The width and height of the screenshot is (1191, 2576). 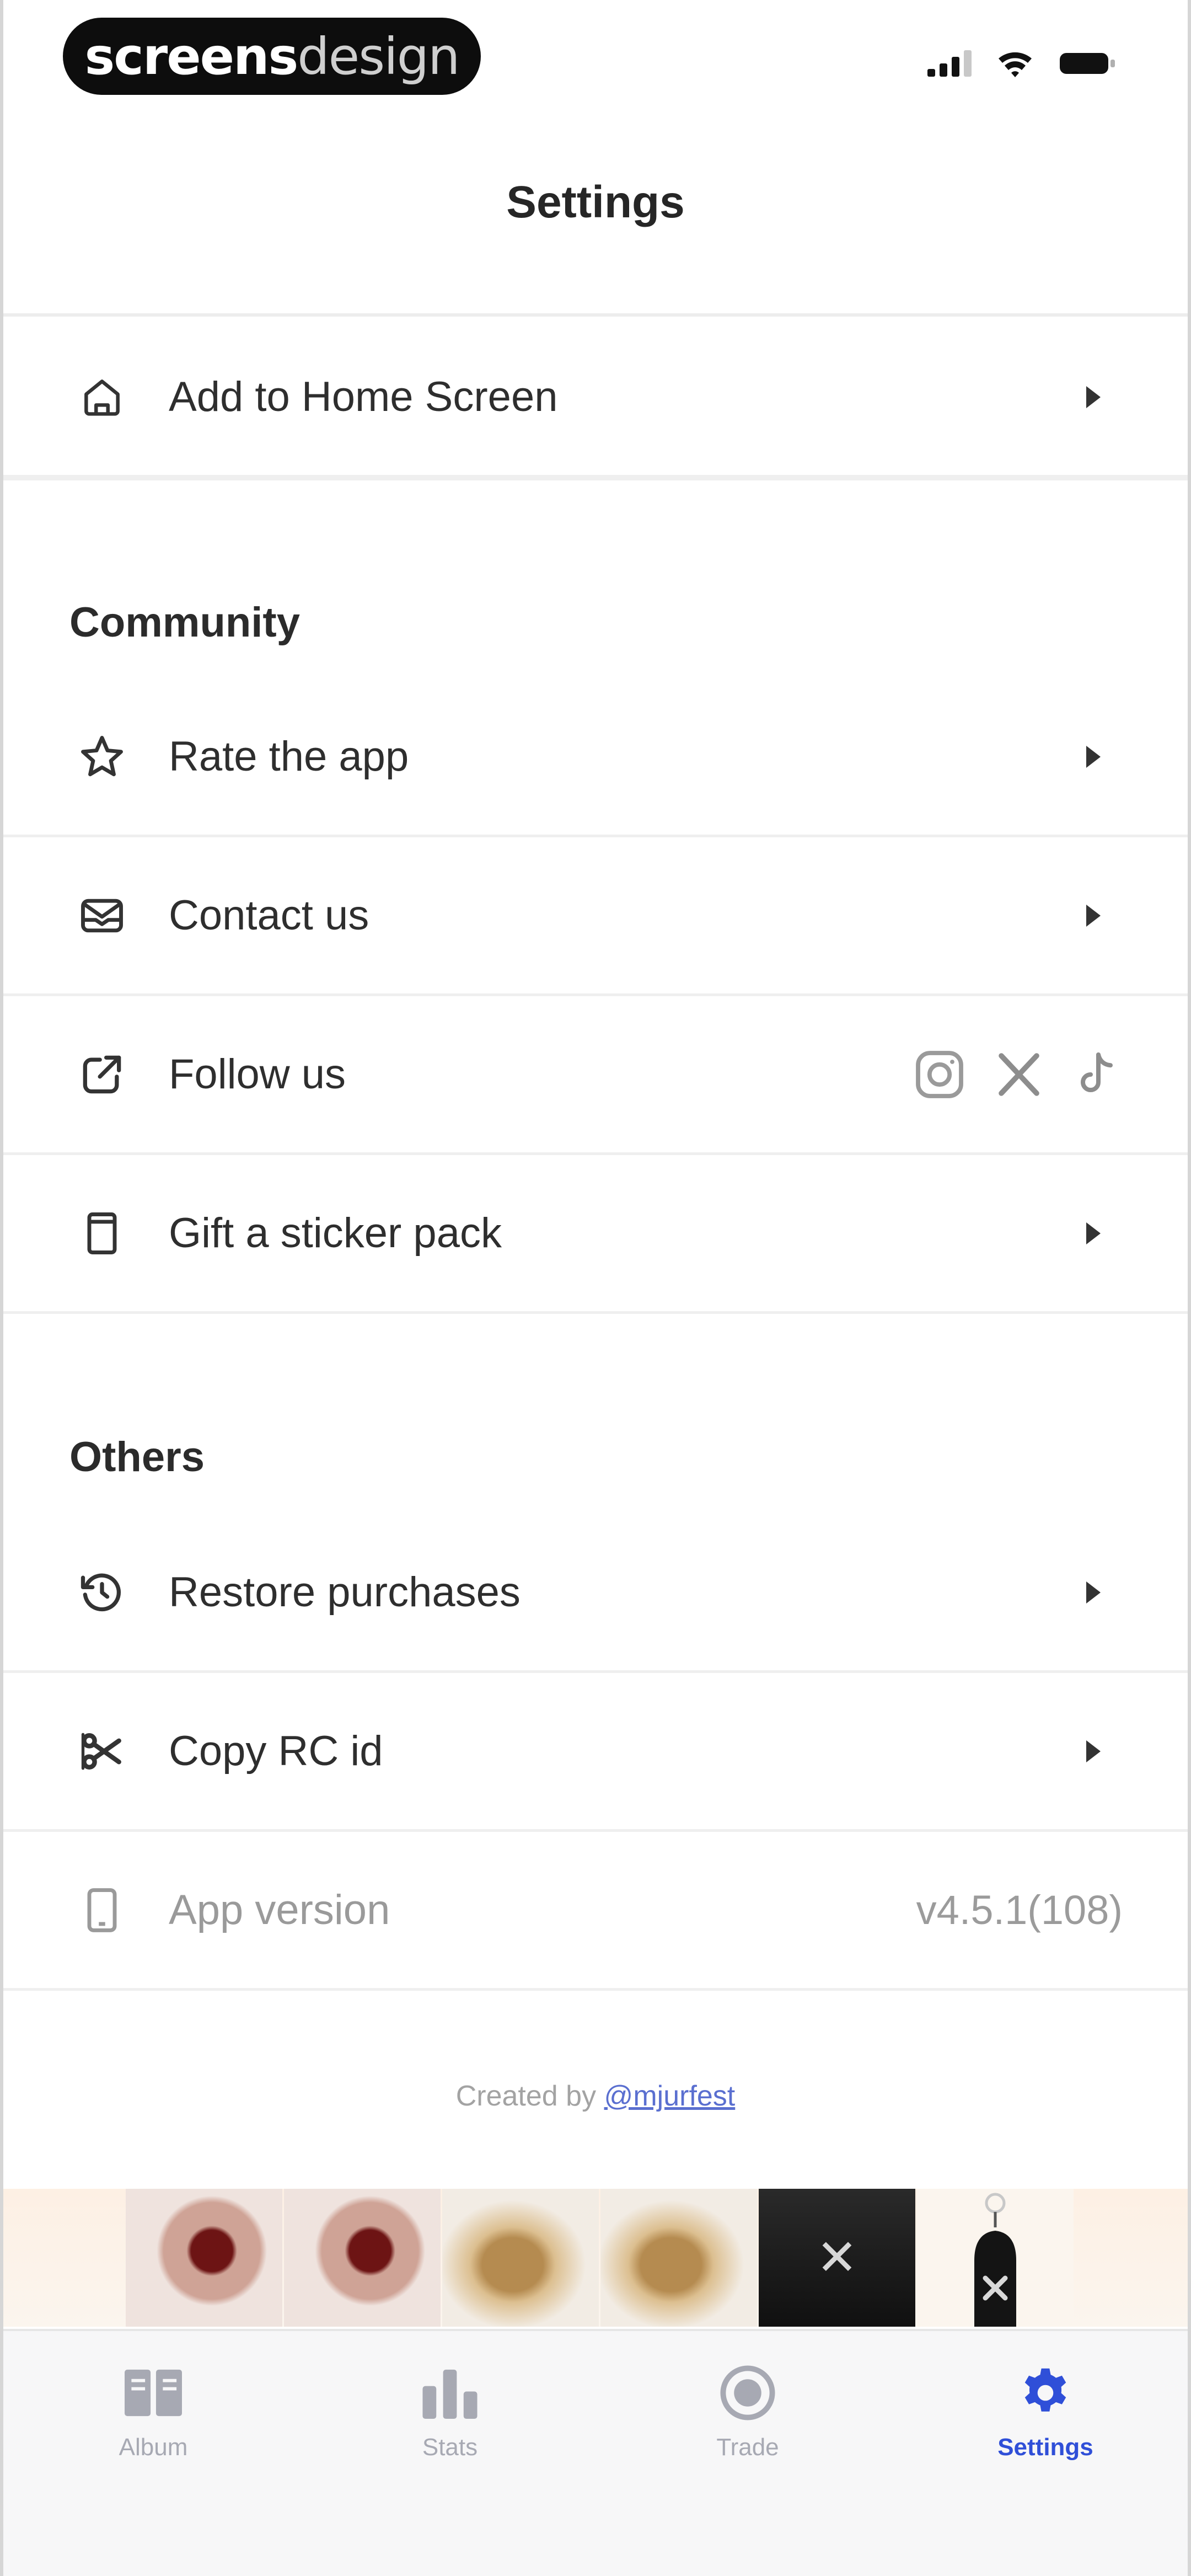 I want to click on row-follow-us: Follow us, so click(x=595, y=1075).